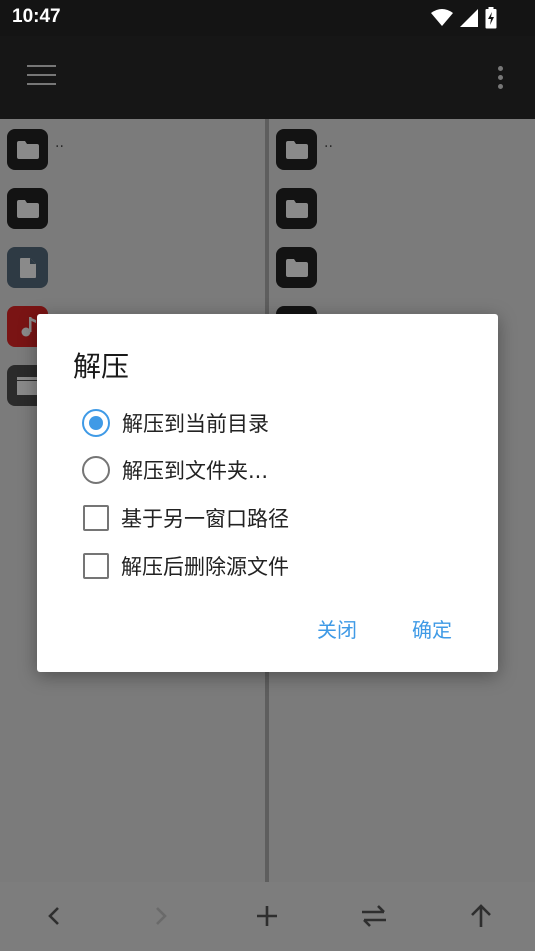 The height and width of the screenshot is (951, 535). What do you see at coordinates (442, 17) in the screenshot?
I see `wifi-icon` at bounding box center [442, 17].